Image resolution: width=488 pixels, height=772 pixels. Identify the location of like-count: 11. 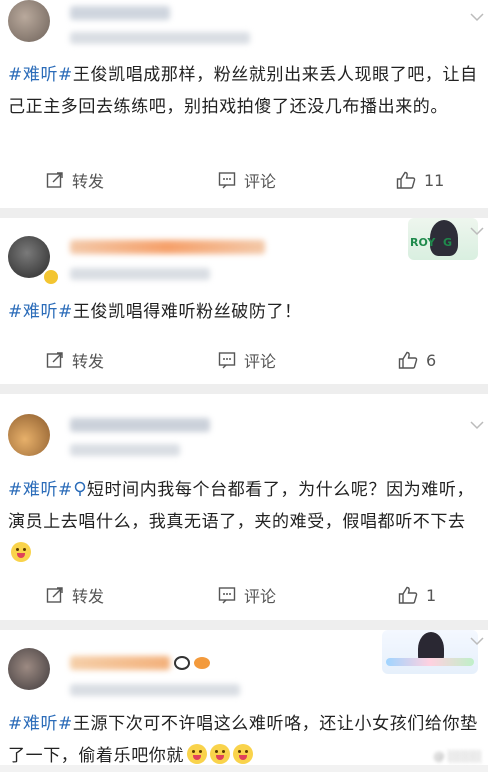
(434, 180).